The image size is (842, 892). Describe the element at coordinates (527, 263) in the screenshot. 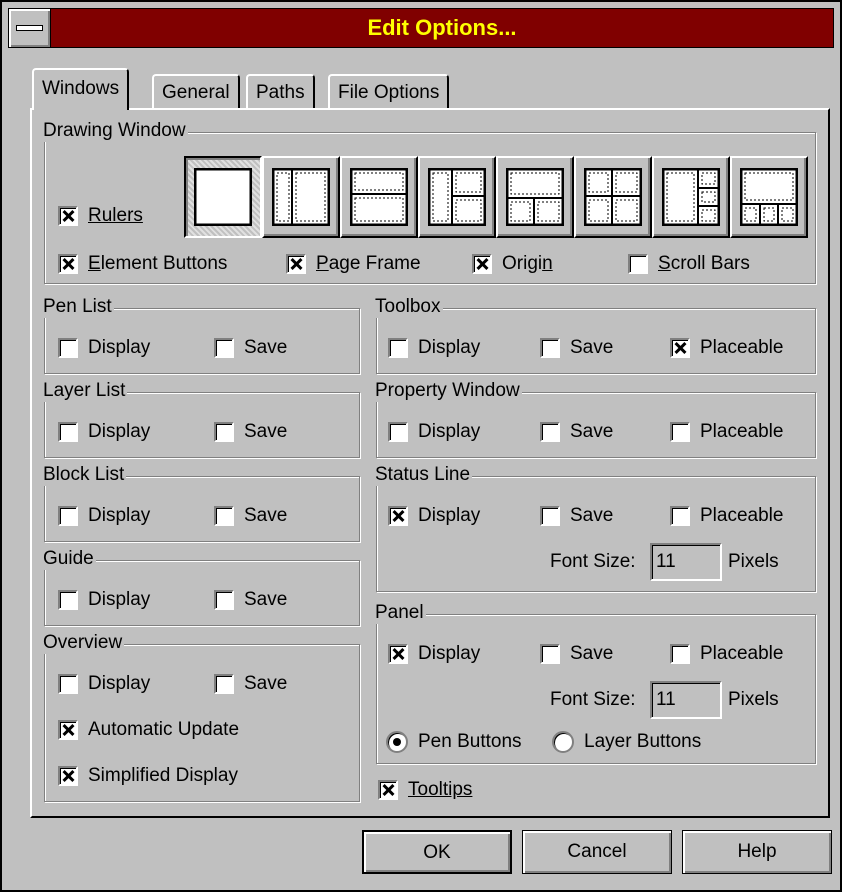

I see `origin-label: Origin` at that location.